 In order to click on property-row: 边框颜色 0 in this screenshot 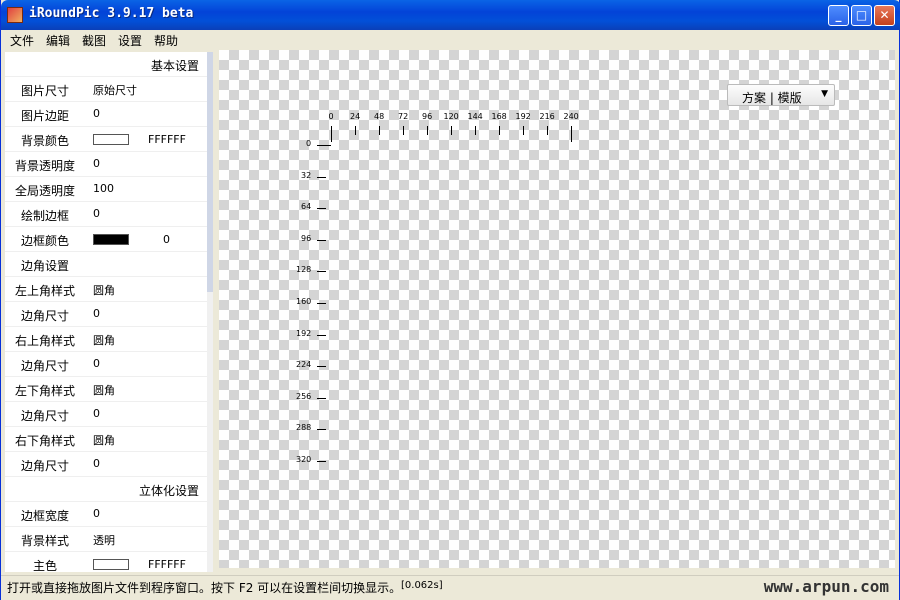, I will do `click(107, 239)`.